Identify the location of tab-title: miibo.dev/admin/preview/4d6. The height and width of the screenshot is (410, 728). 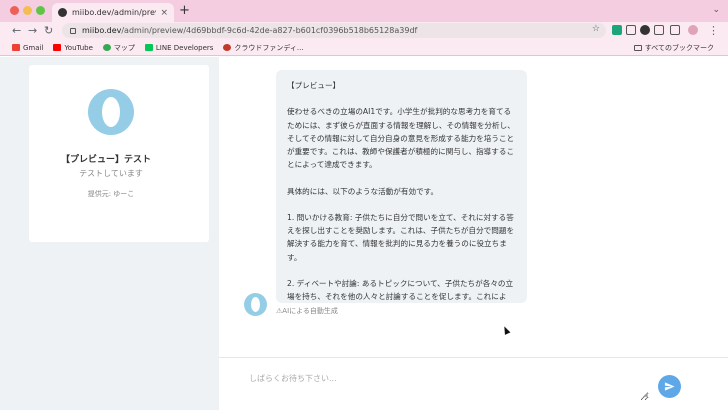
(114, 12).